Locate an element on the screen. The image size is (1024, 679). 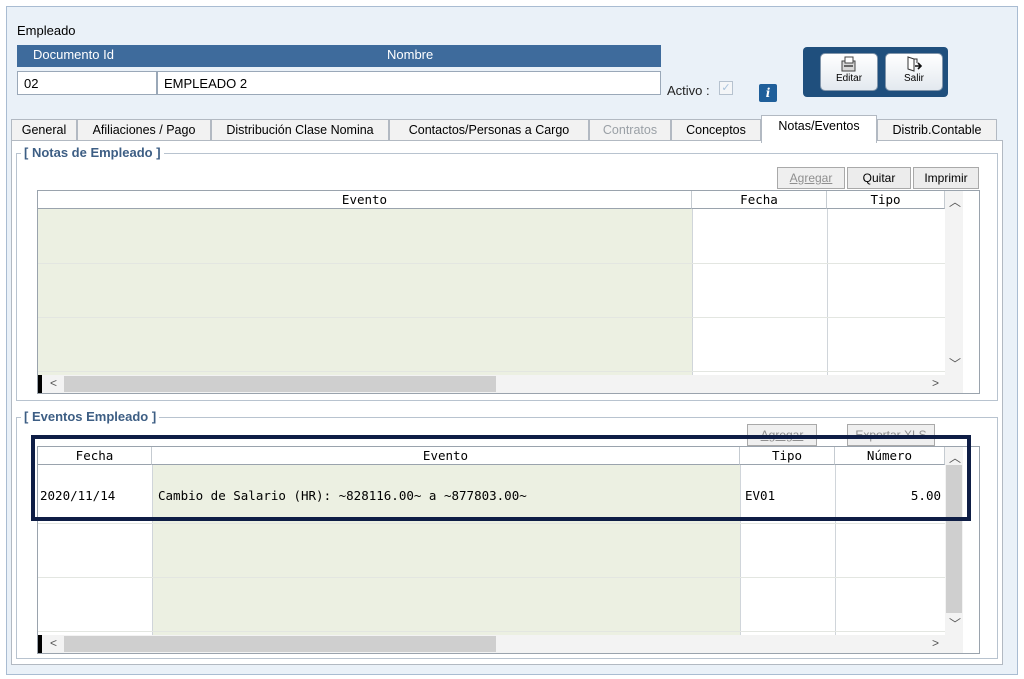
eventos-export-label: Exportar XLS is located at coordinates (891, 435).